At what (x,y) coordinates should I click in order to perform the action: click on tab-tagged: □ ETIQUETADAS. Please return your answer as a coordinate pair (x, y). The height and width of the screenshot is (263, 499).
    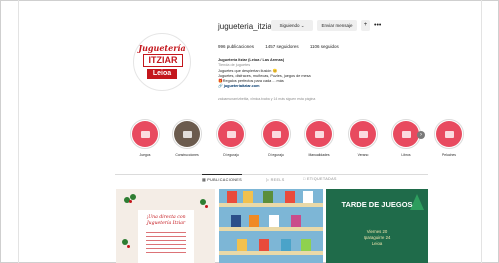
    Looking at the image, I should click on (320, 179).